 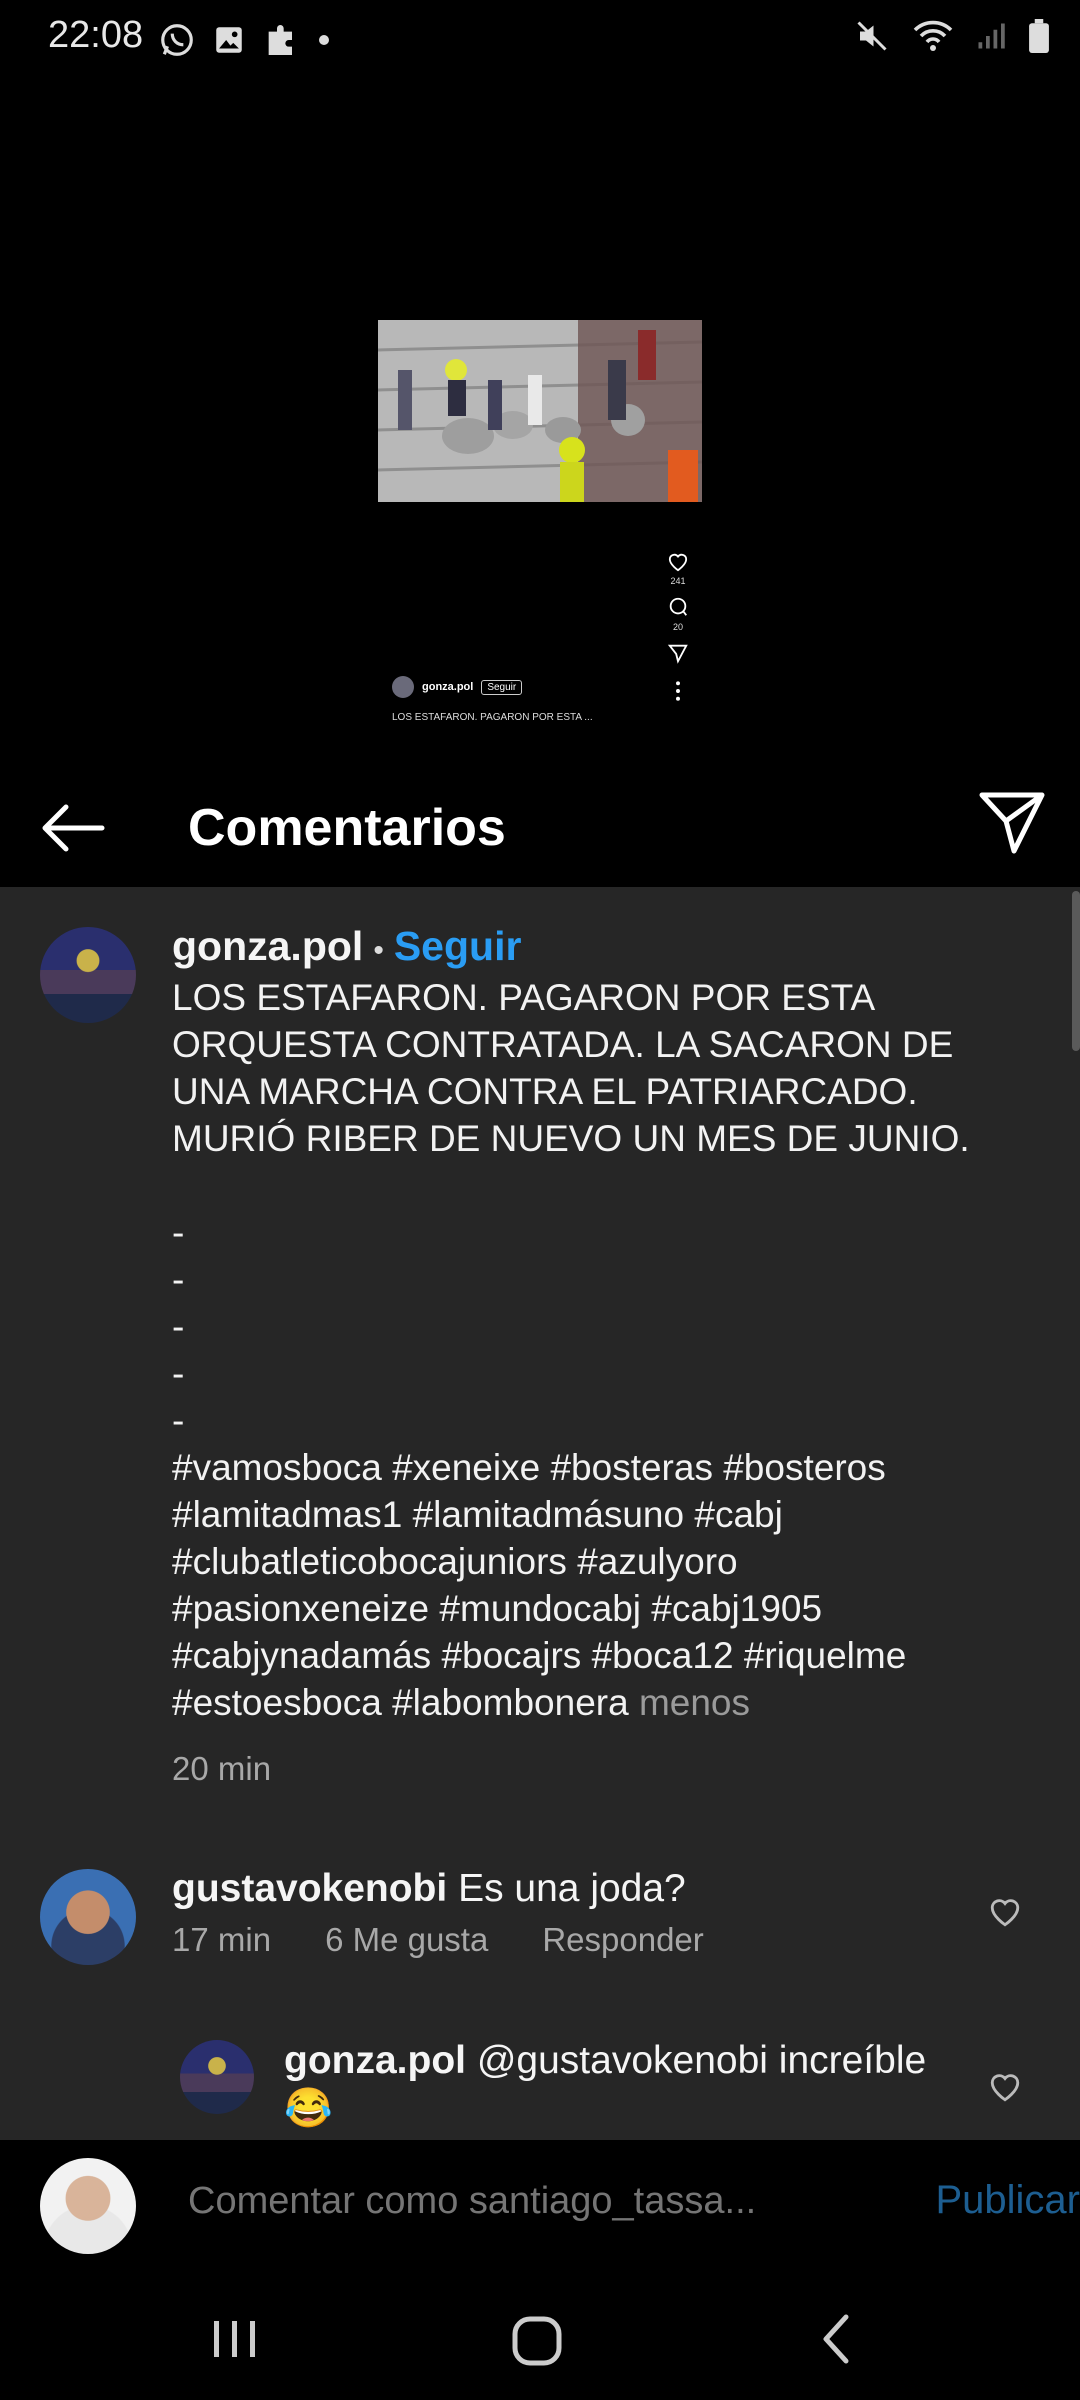 I want to click on home-button, so click(x=538, y=2342).